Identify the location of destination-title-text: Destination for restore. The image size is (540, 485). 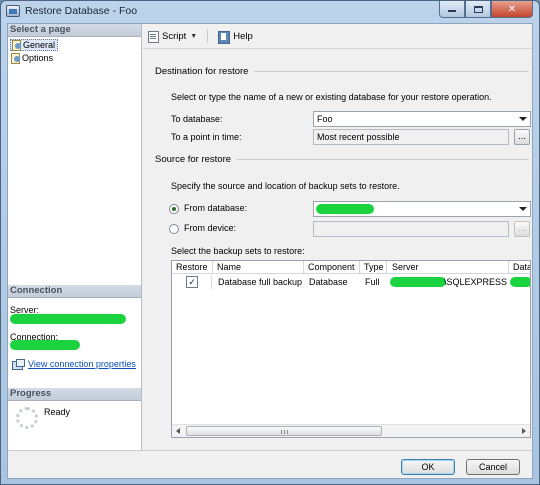
(202, 71).